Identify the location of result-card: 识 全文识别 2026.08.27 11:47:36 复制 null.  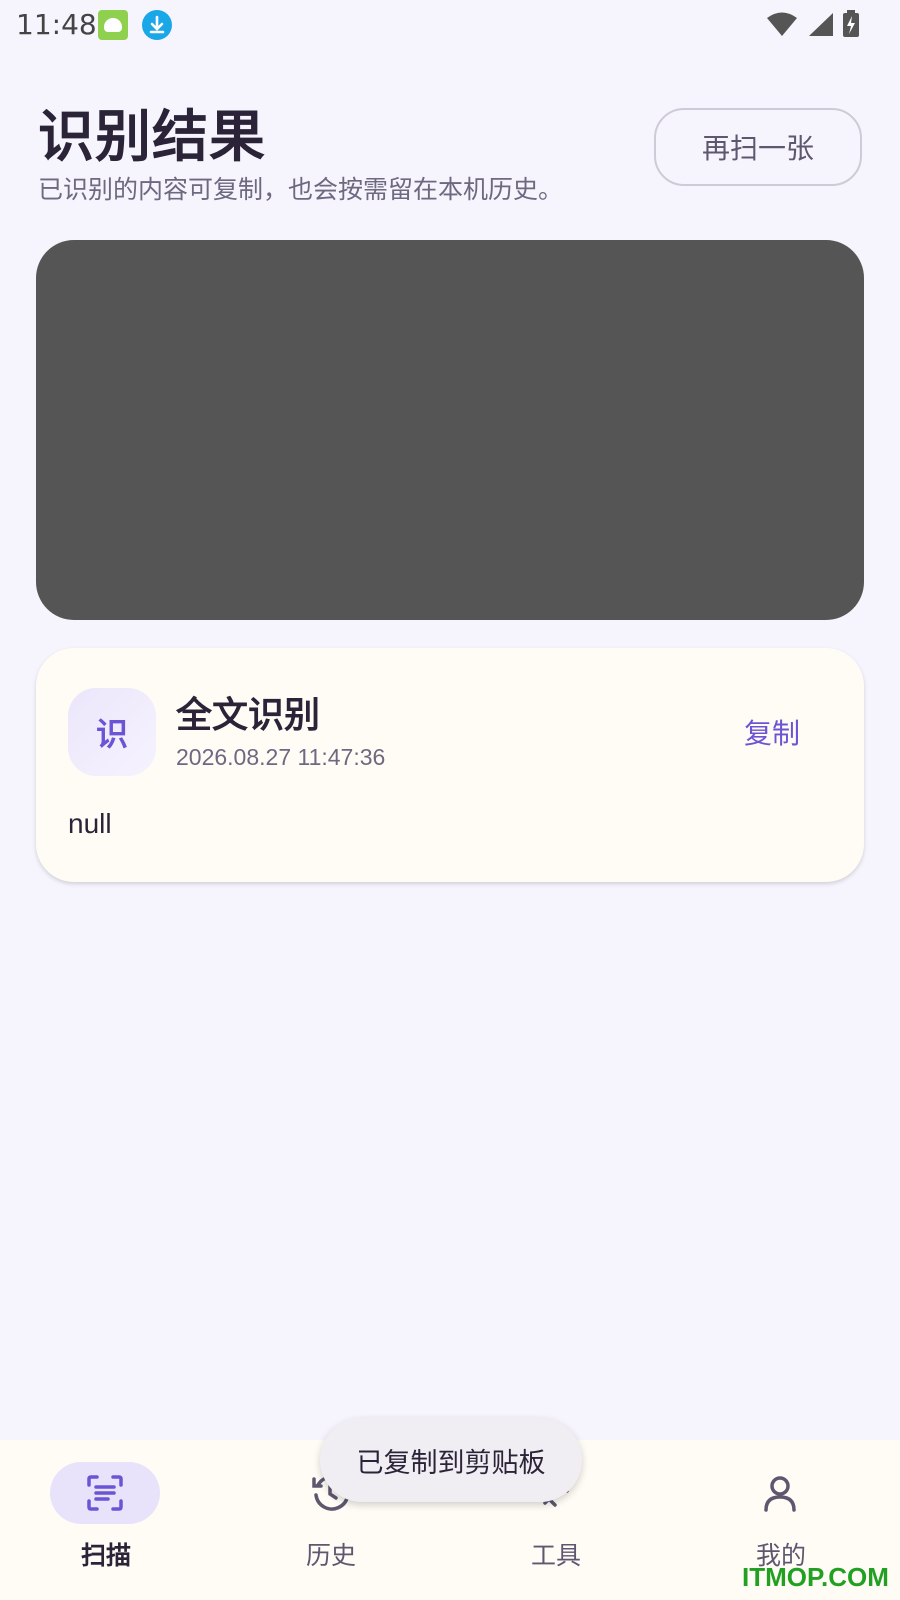
(450, 765).